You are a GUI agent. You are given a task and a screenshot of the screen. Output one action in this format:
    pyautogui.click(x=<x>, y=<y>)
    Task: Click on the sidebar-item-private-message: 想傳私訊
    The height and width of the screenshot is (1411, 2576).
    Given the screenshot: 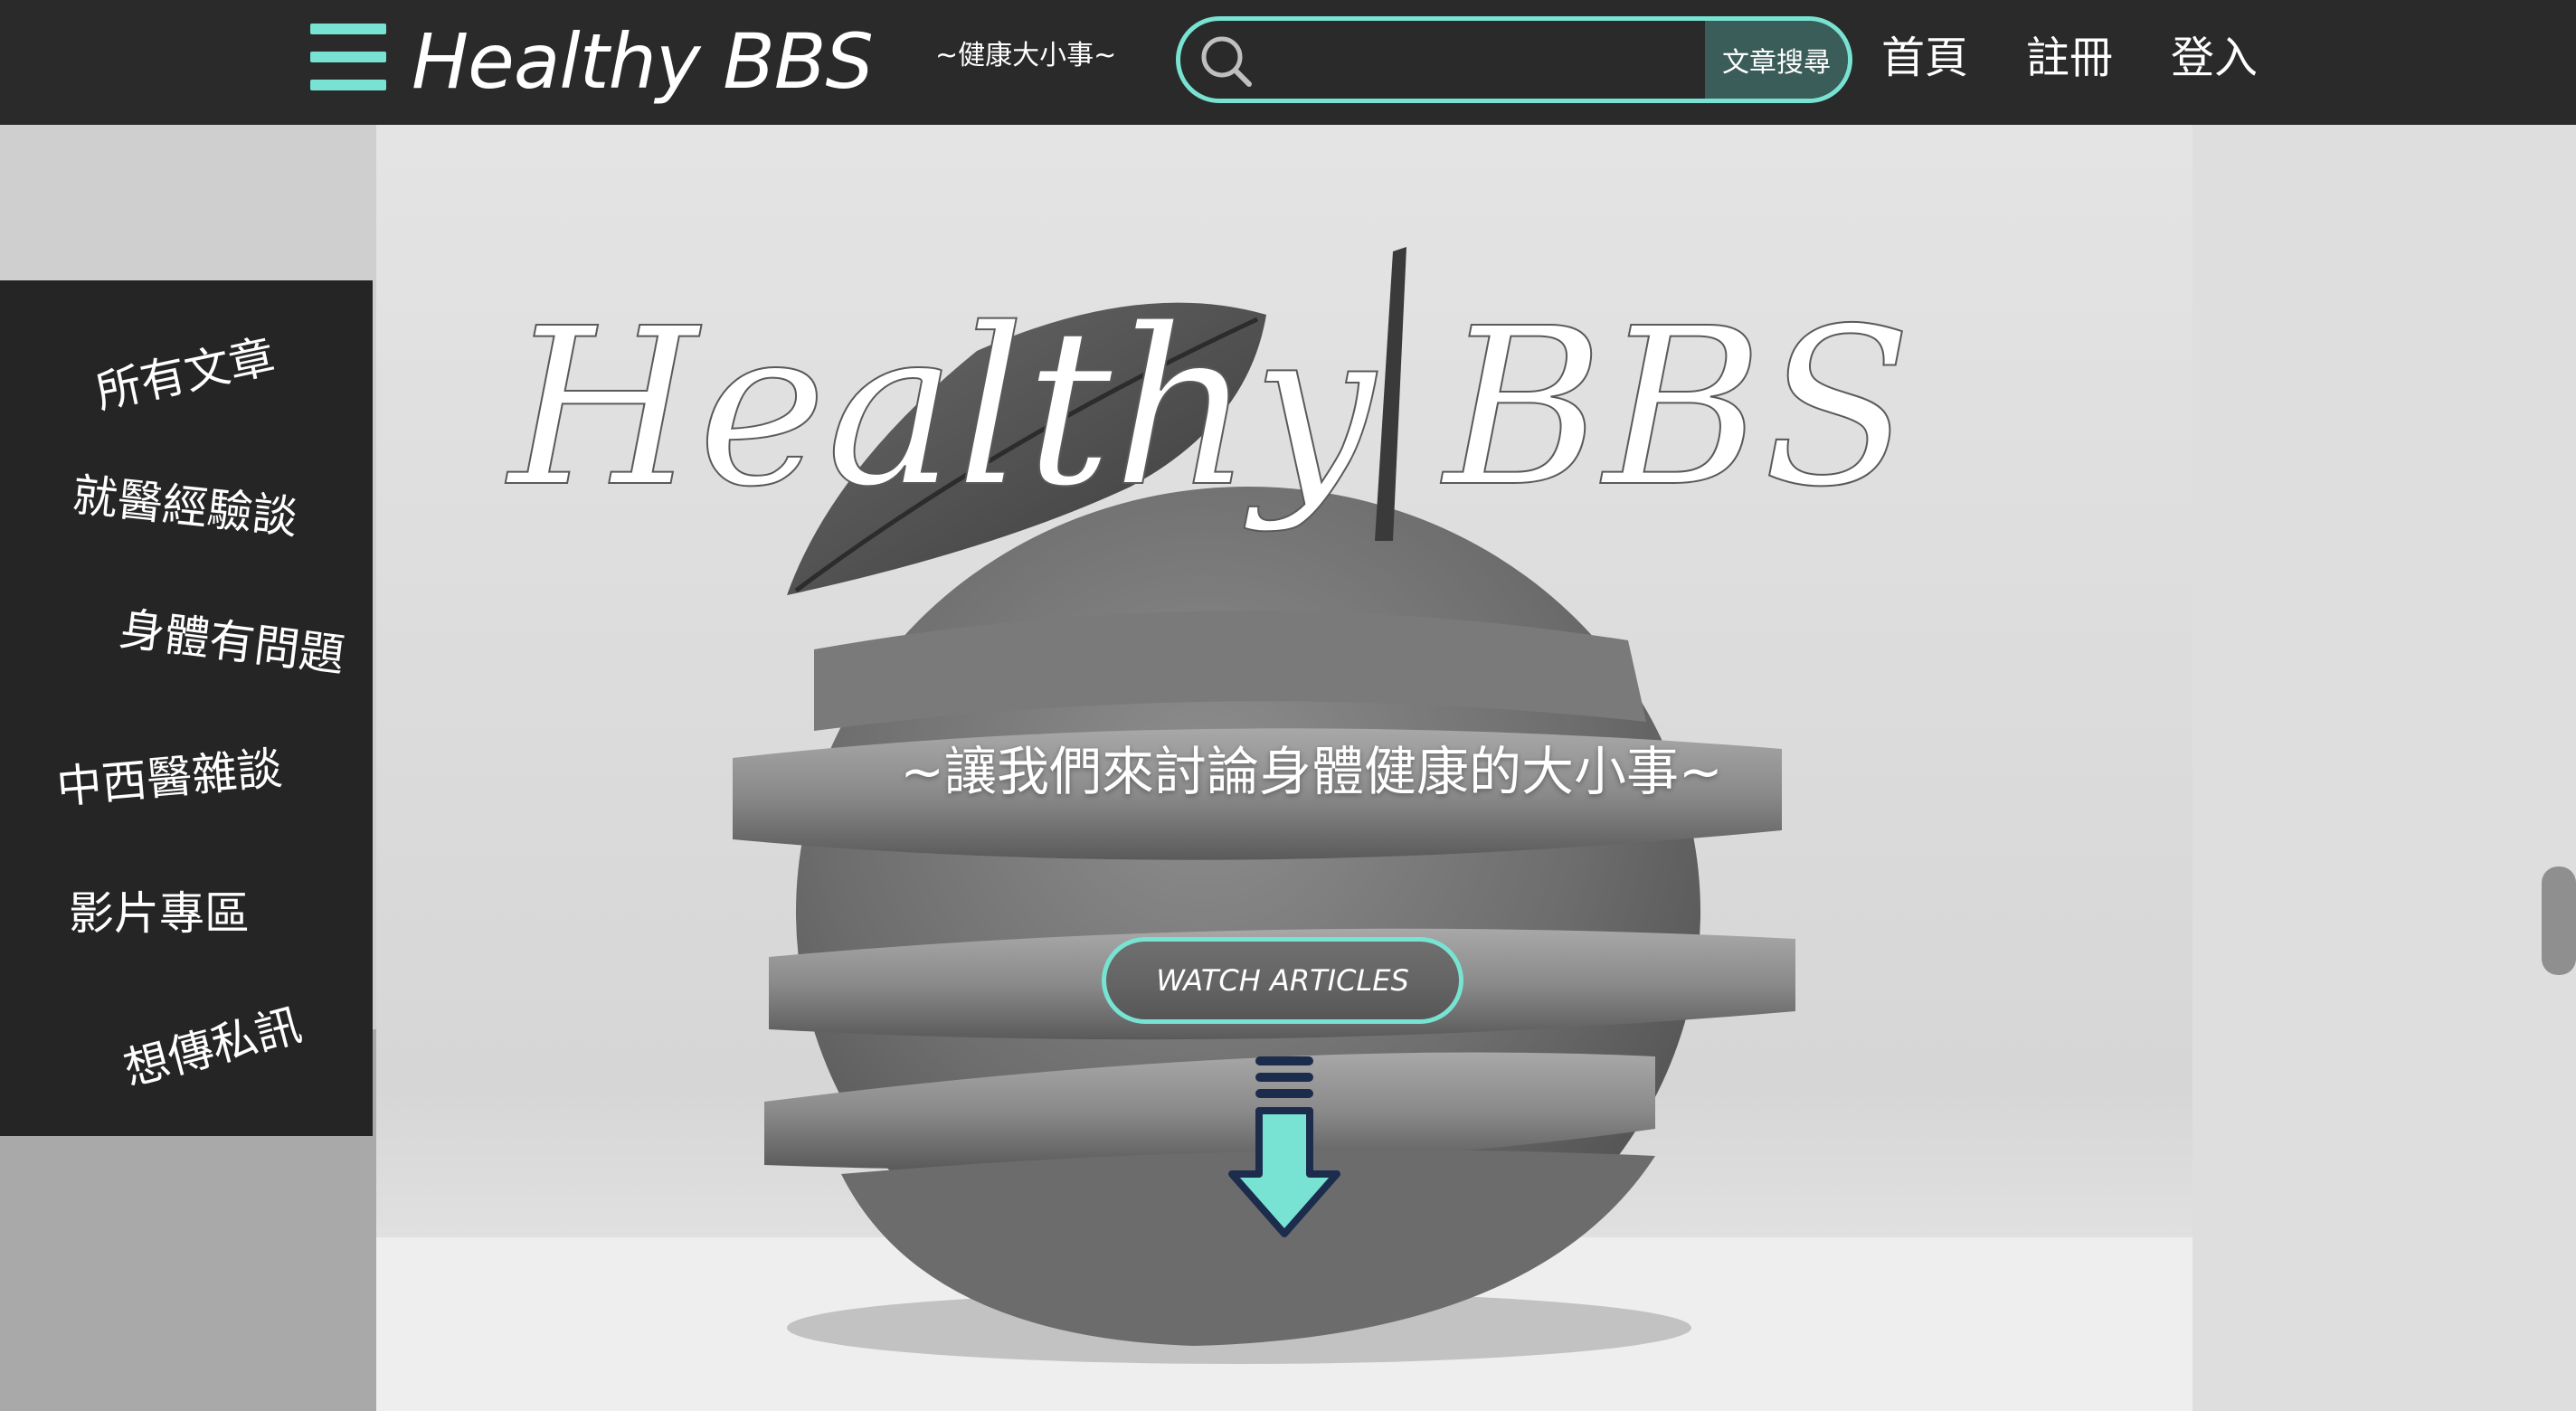 What is the action you would take?
    pyautogui.click(x=212, y=1044)
    